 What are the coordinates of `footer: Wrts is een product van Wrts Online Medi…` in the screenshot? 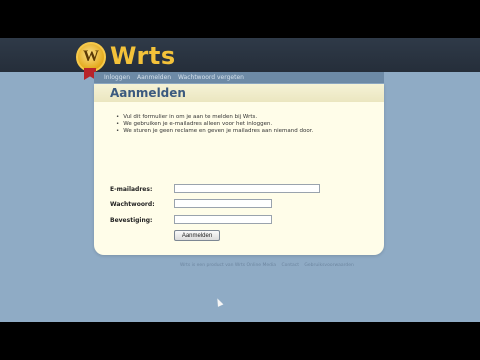 It's located at (269, 265).